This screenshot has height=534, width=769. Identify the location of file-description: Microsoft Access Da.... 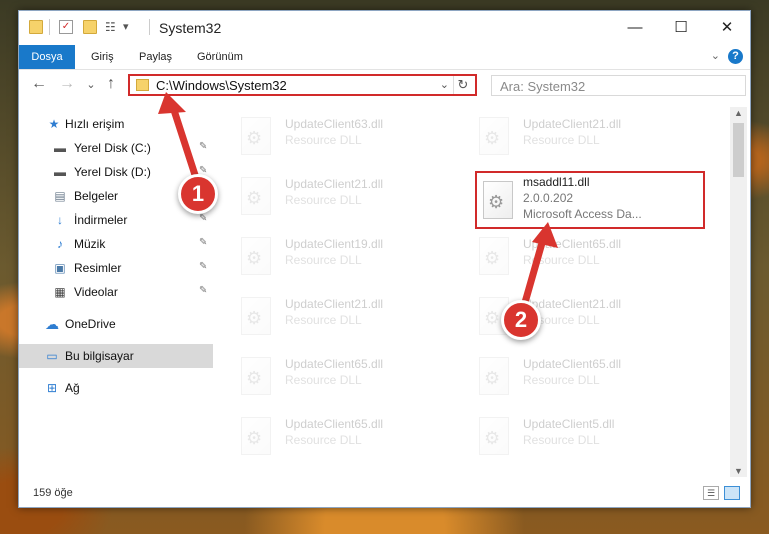
(582, 214).